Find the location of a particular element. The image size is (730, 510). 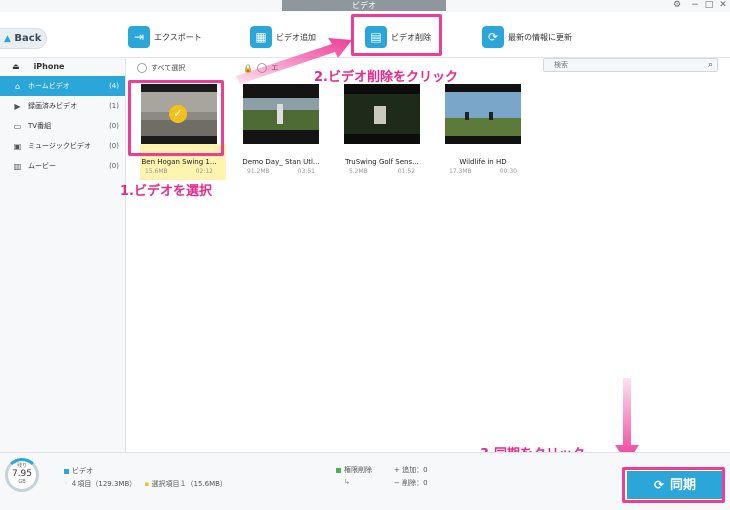

storage-gauge: 残り 7.95 GB is located at coordinates (22, 475).